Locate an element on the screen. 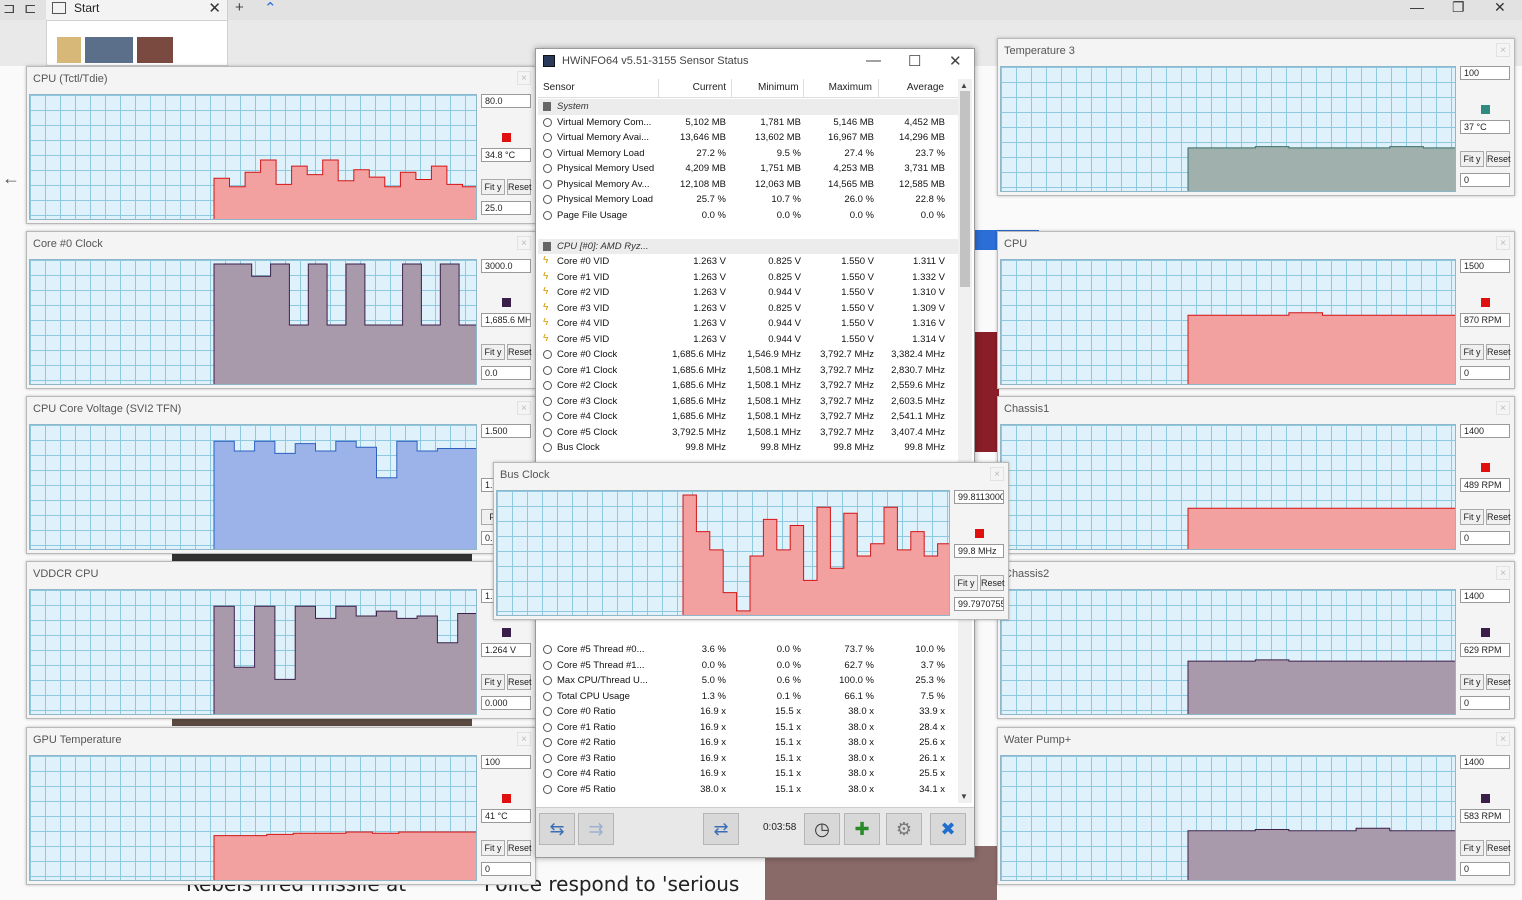 This screenshot has width=1522, height=900. sensor-row: Core #3 Ratio 16.9 x 15.1 x 38.0 x 26.1 x is located at coordinates (748, 759).